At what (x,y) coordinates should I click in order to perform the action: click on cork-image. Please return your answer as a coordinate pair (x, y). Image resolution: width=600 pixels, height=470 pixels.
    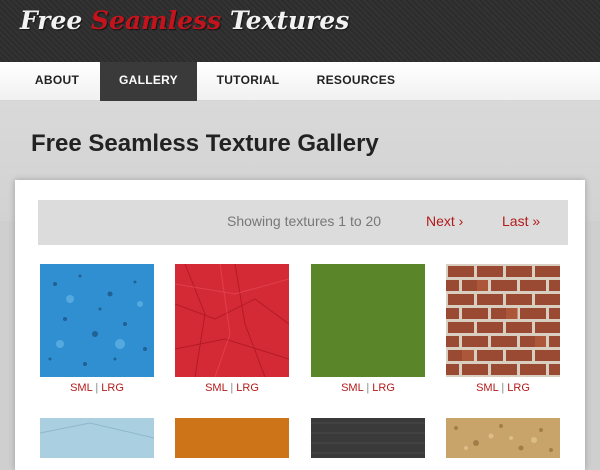
    Looking at the image, I should click on (503, 438).